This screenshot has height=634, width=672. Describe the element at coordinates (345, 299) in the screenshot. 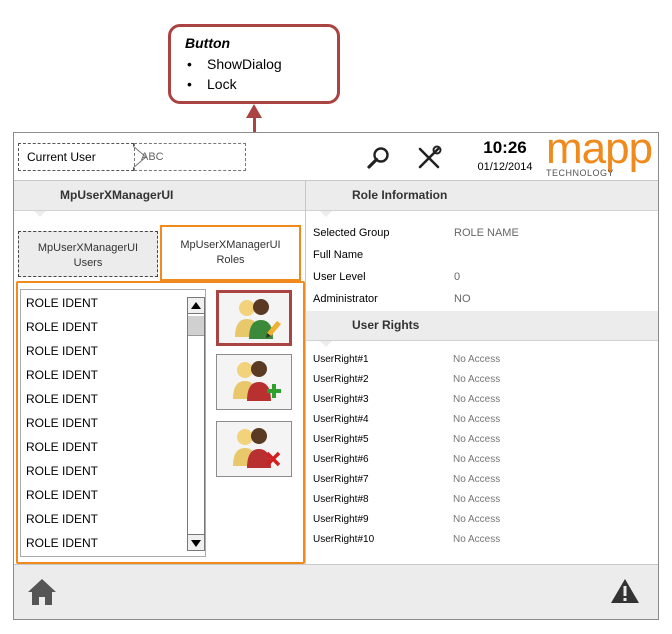

I see `info-label: Administrator` at that location.